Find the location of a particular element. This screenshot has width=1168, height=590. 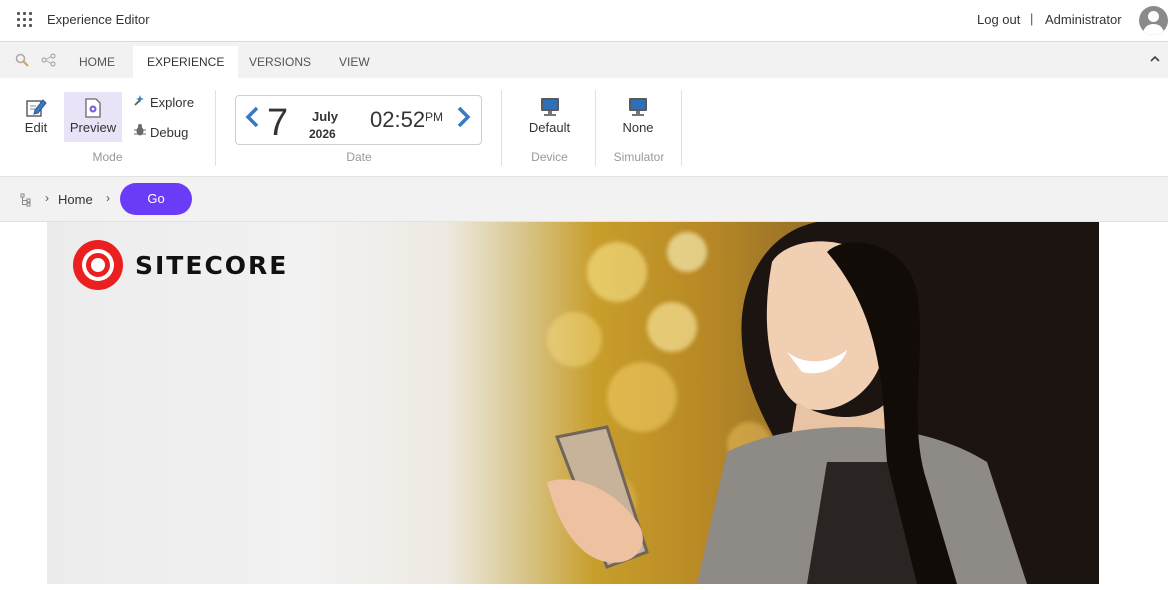

simulator-value: None is located at coordinates (638, 127).